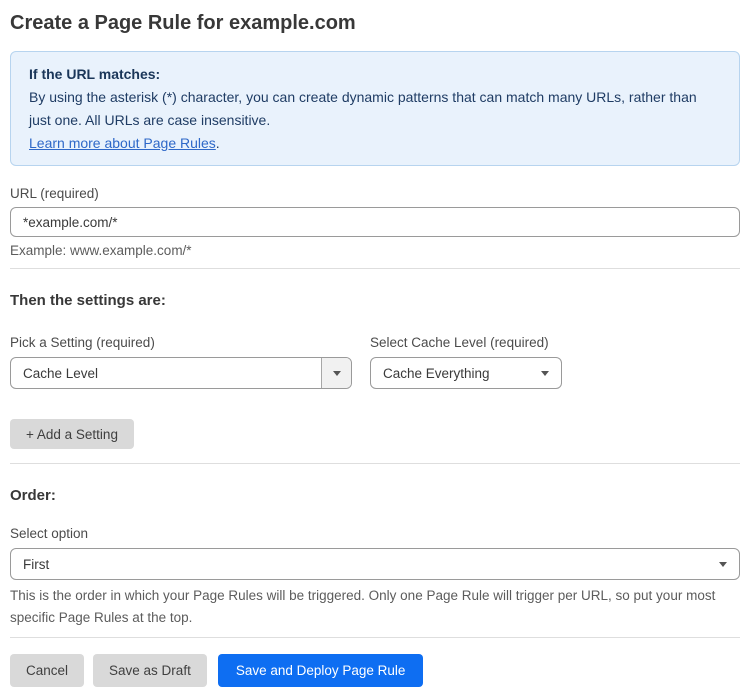  I want to click on cache-level-select: Cache Everything, so click(466, 373).